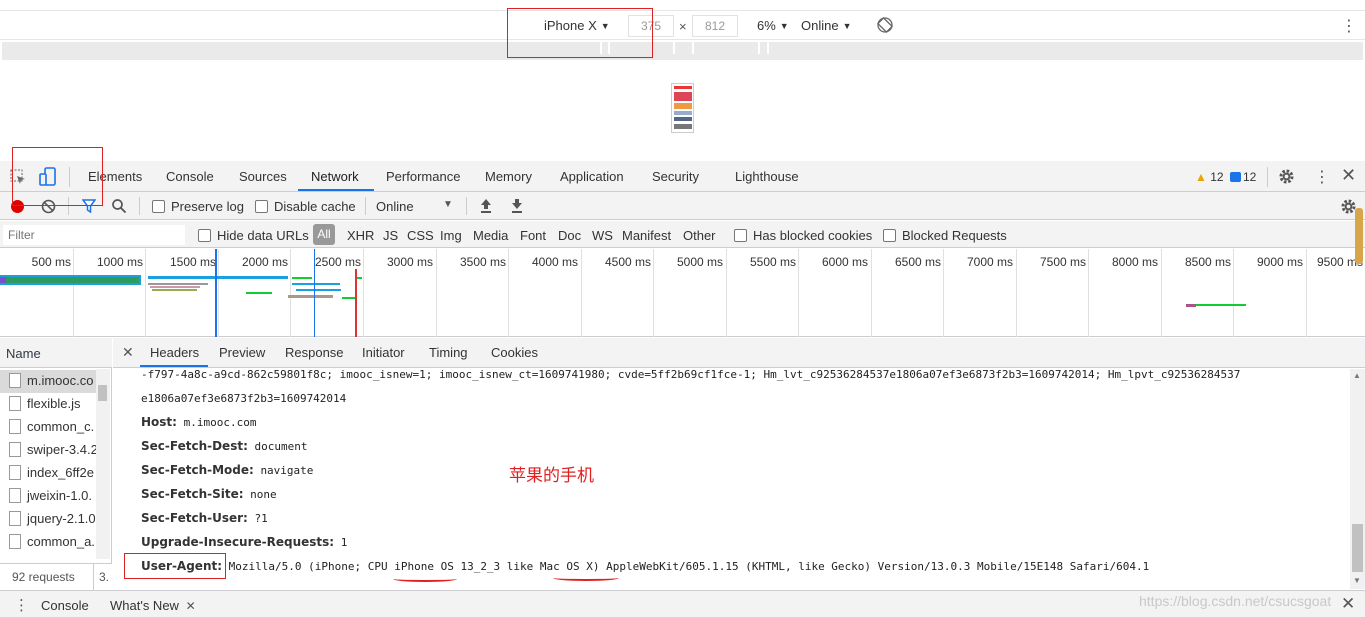  Describe the element at coordinates (61, 518) in the screenshot. I see `request-name: jquery-2.1.0` at that location.